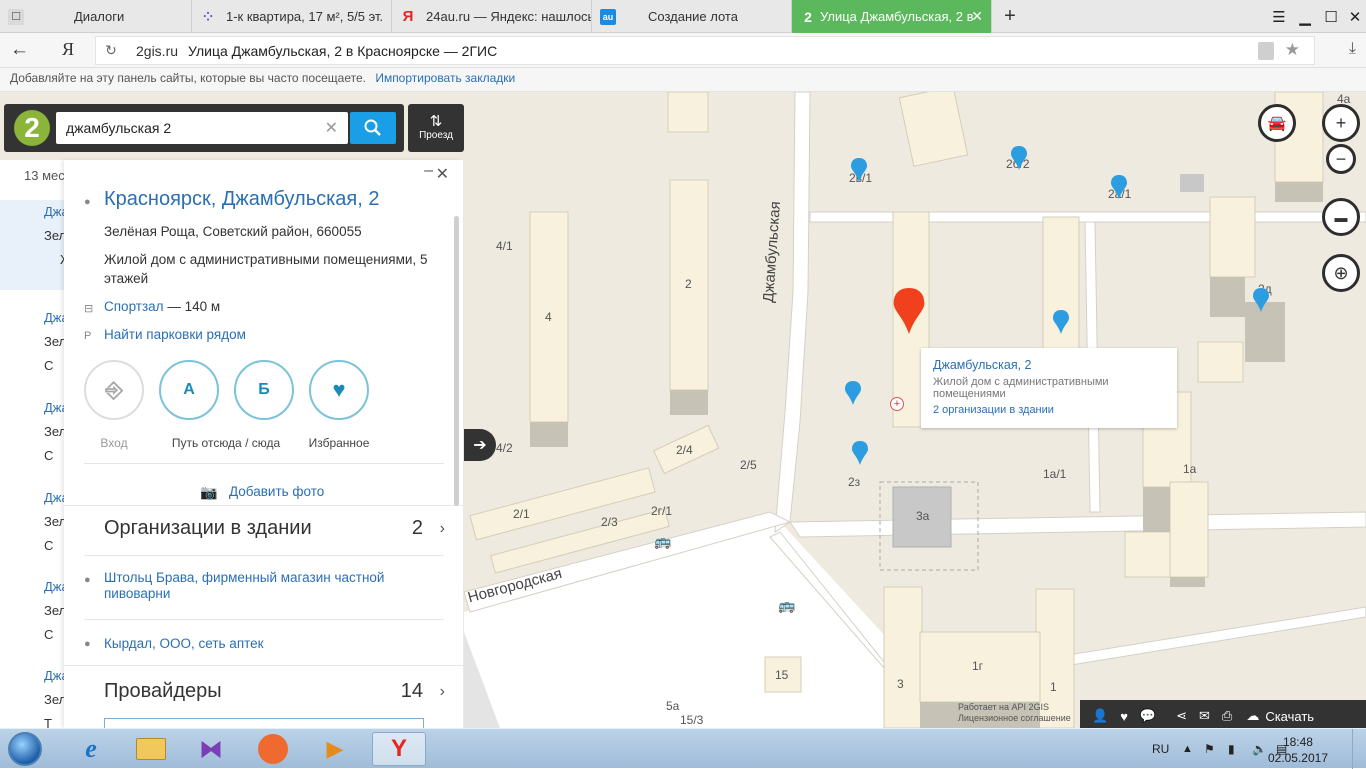 The image size is (1366, 769). Describe the element at coordinates (242, 199) in the screenshot. I see `card-title: Красноярск, Джамбульская, 2` at that location.